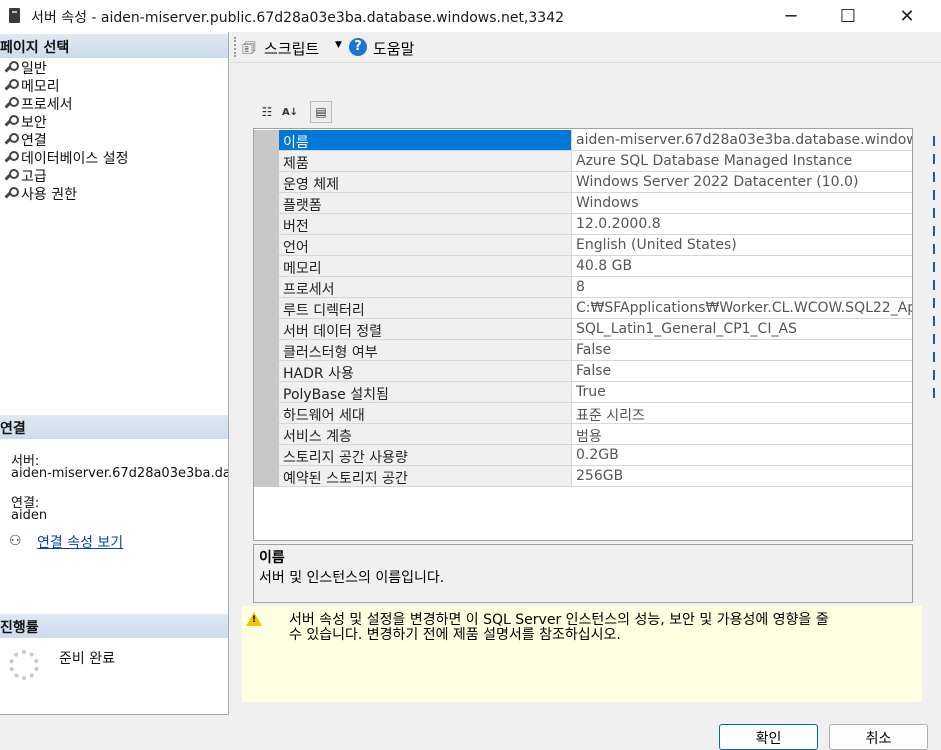  What do you see at coordinates (791, 16) in the screenshot?
I see `minimize-button: ─` at bounding box center [791, 16].